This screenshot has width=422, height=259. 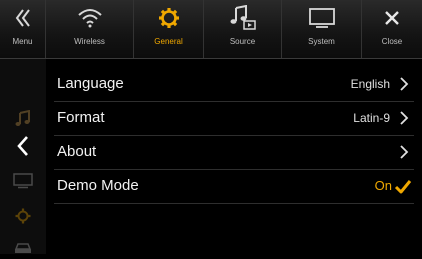 I want to click on tab-source: Source, so click(x=243, y=29).